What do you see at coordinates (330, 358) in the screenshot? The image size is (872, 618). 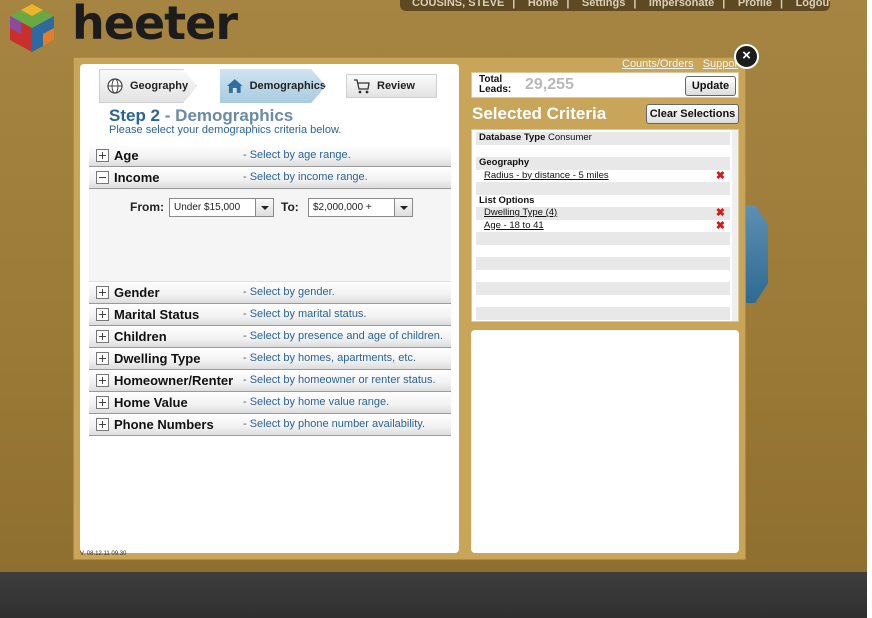 I see `criteria-description: - Select by homes, apartments, etc.` at bounding box center [330, 358].